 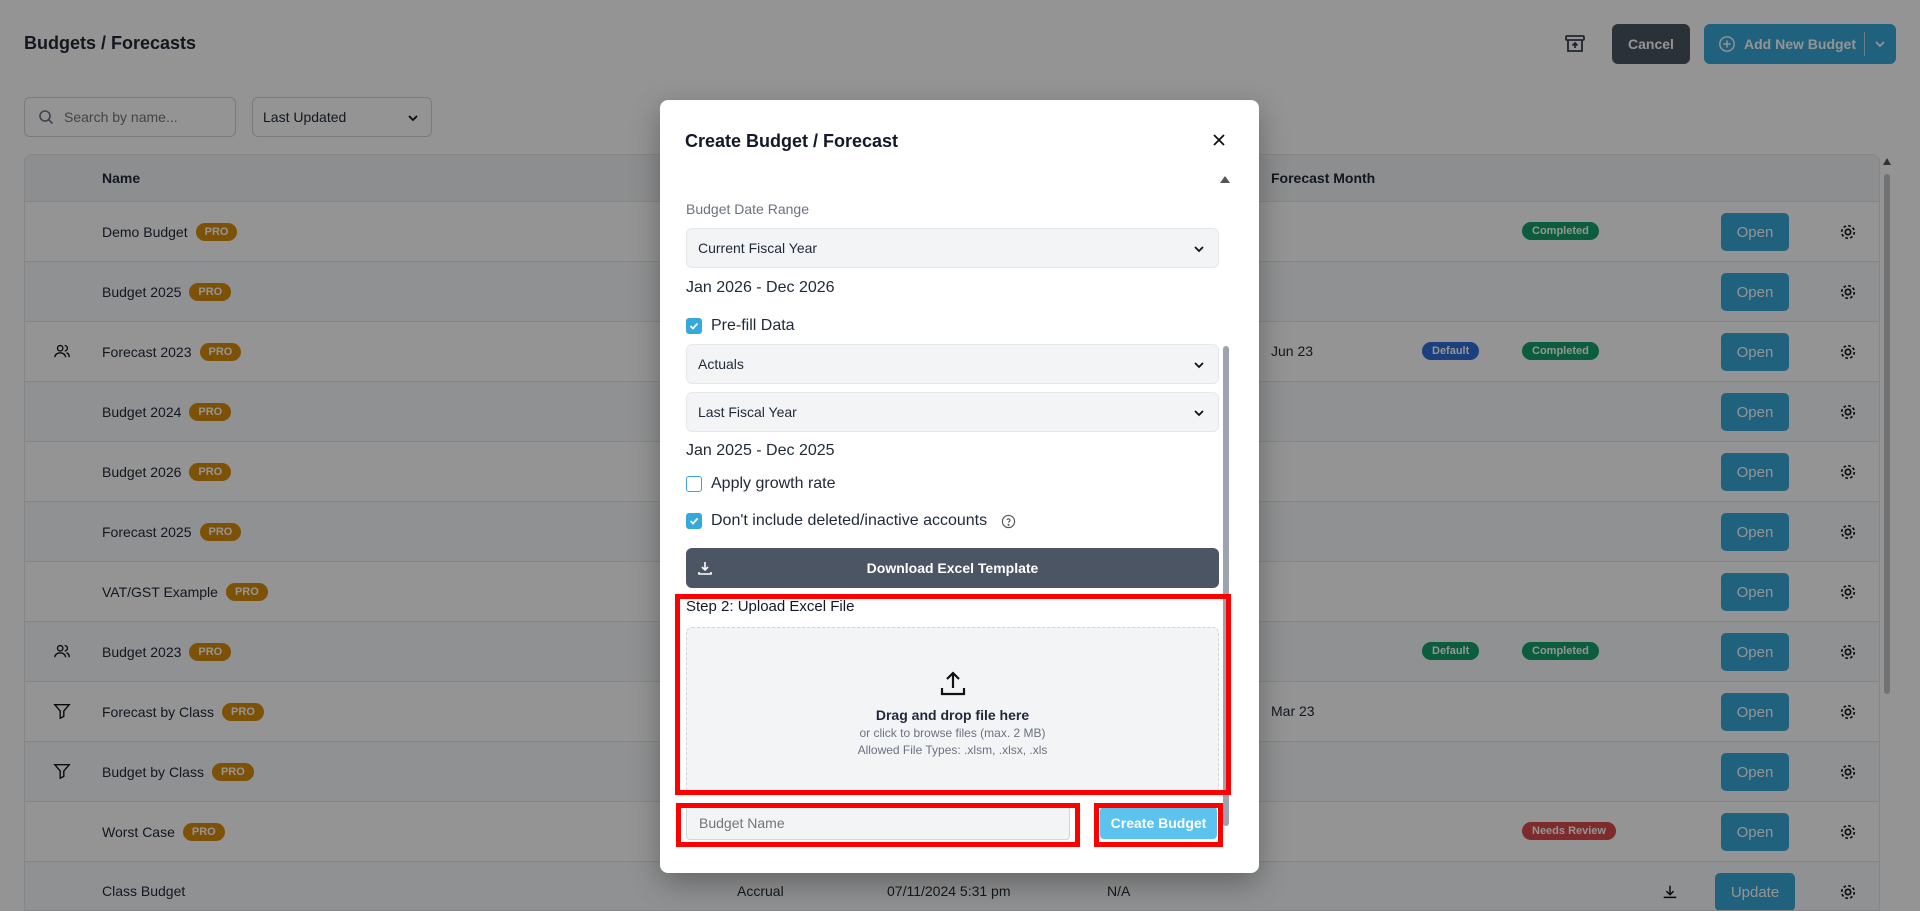 I want to click on growth-checkbox-row: Apply growth rate, so click(x=761, y=484).